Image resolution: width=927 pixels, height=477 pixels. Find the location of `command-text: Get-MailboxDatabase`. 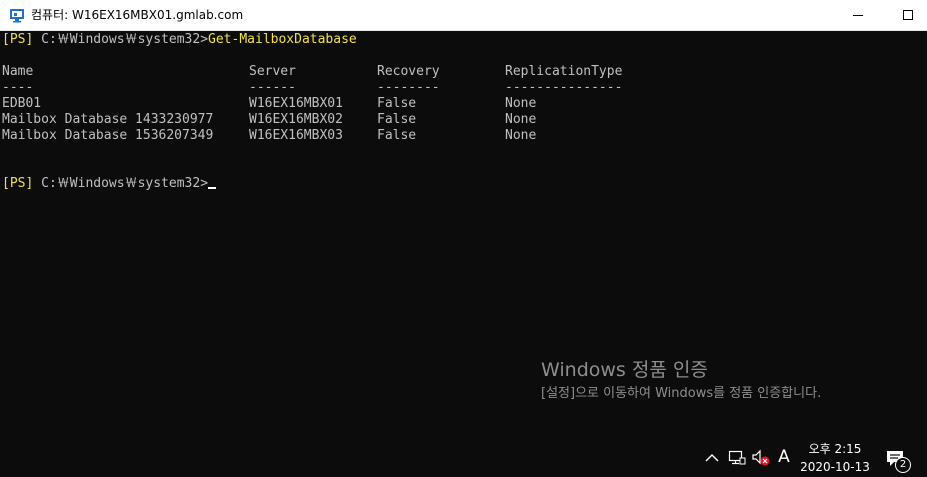

command-text: Get-MailboxDatabase is located at coordinates (282, 39).